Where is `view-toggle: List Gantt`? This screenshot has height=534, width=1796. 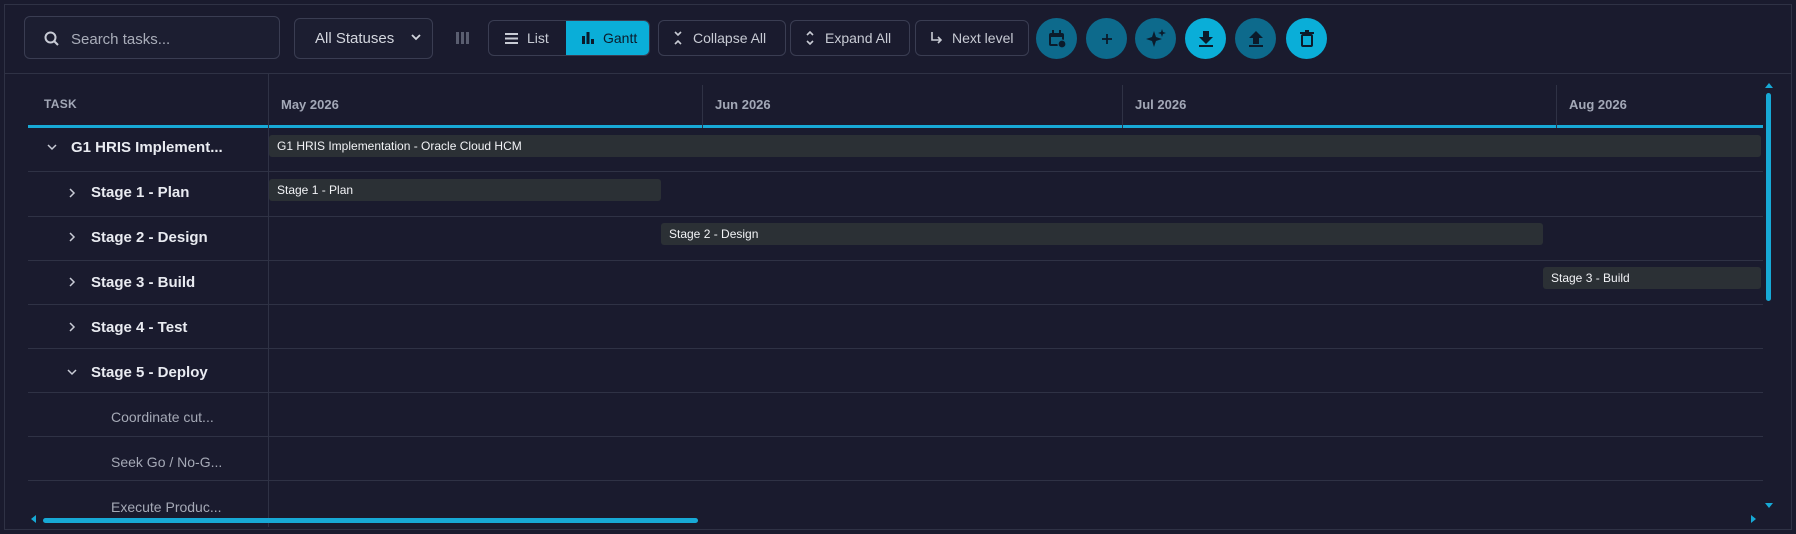
view-toggle: List Gantt is located at coordinates (569, 38).